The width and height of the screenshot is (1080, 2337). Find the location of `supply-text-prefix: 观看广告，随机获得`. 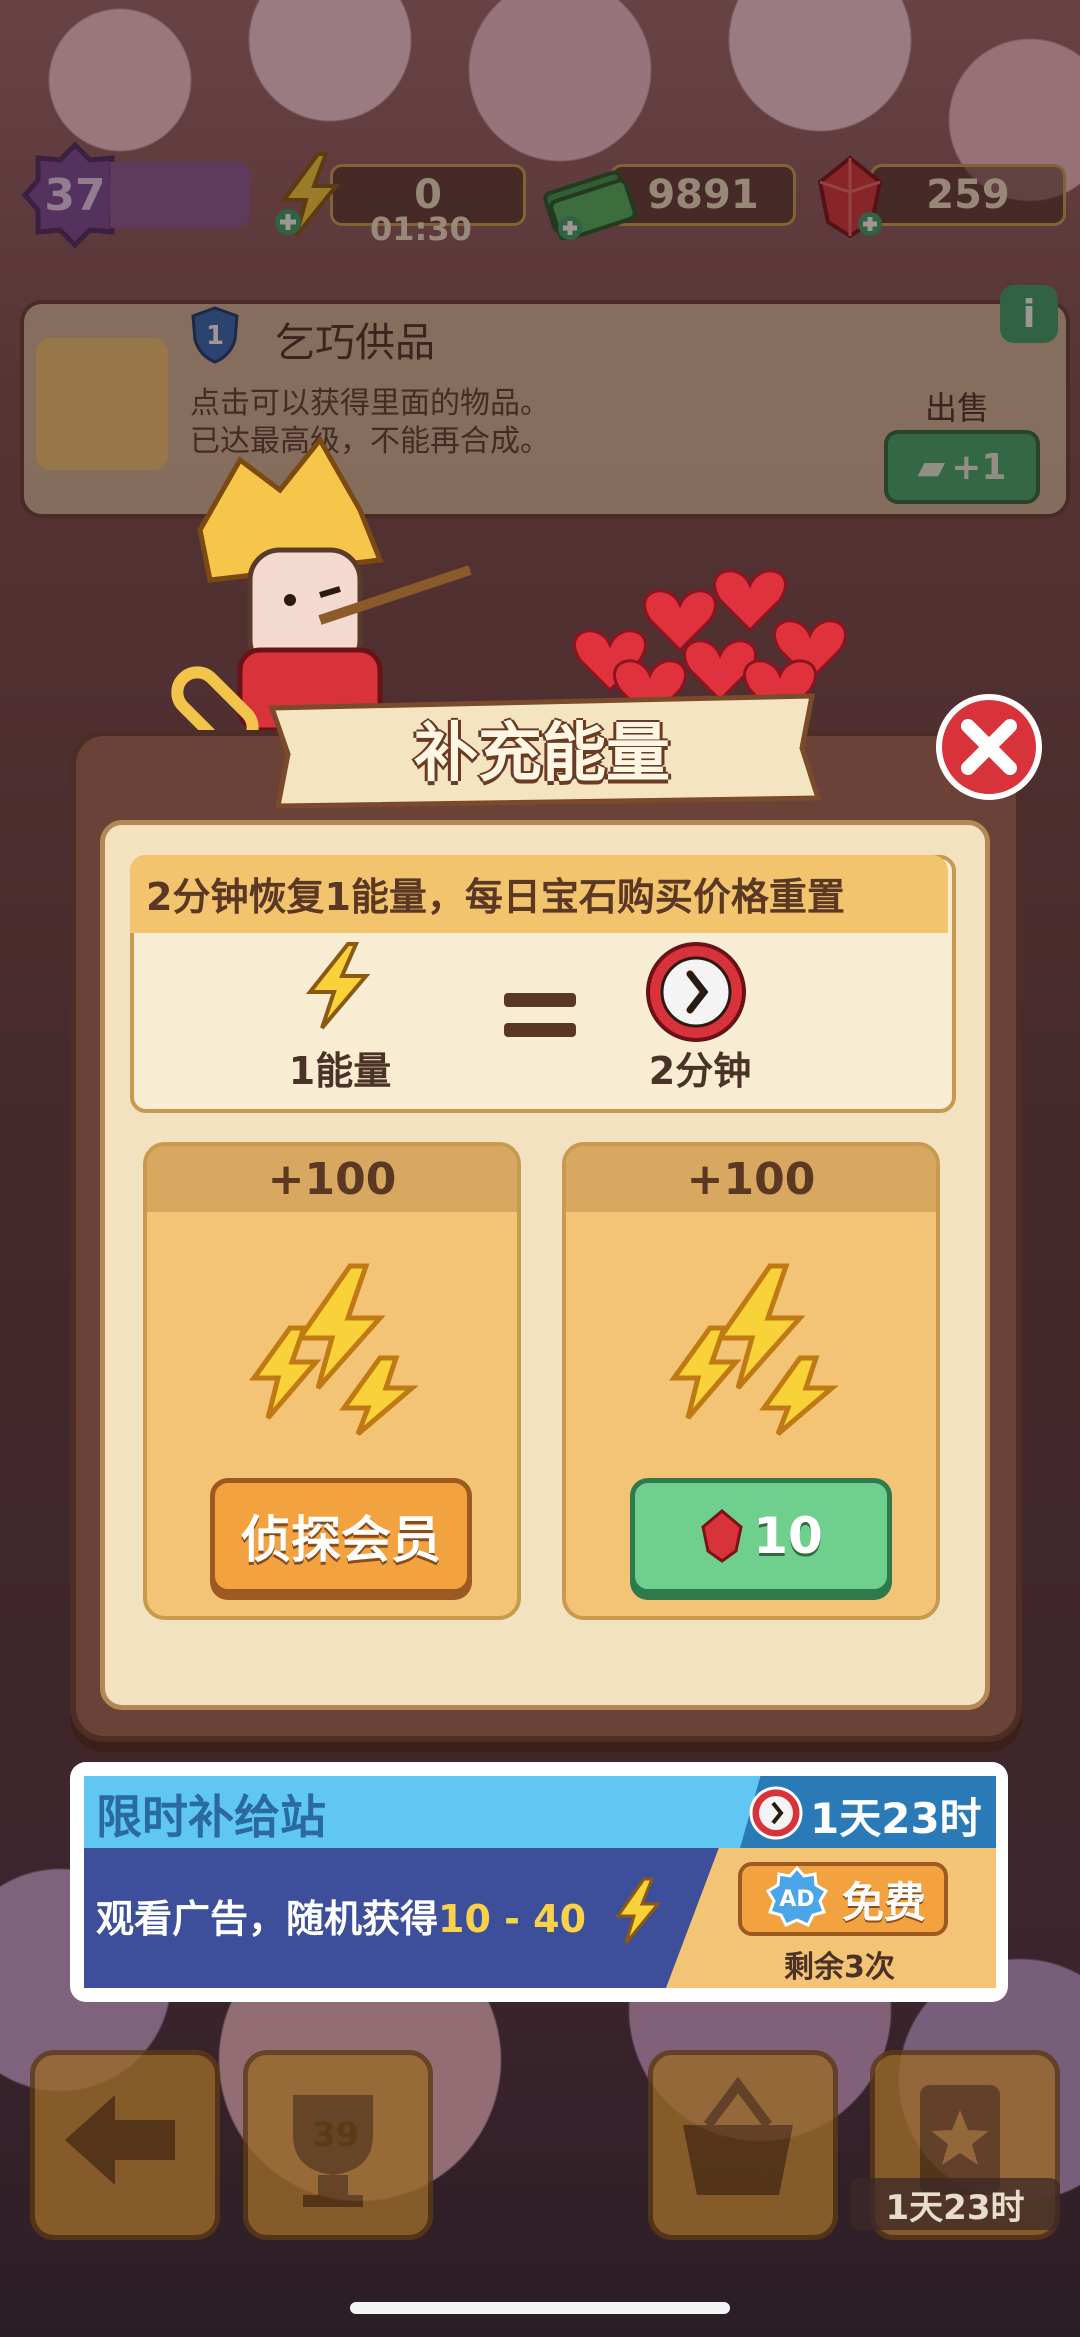

supply-text-prefix: 观看广告，随机获得 is located at coordinates (267, 1919).